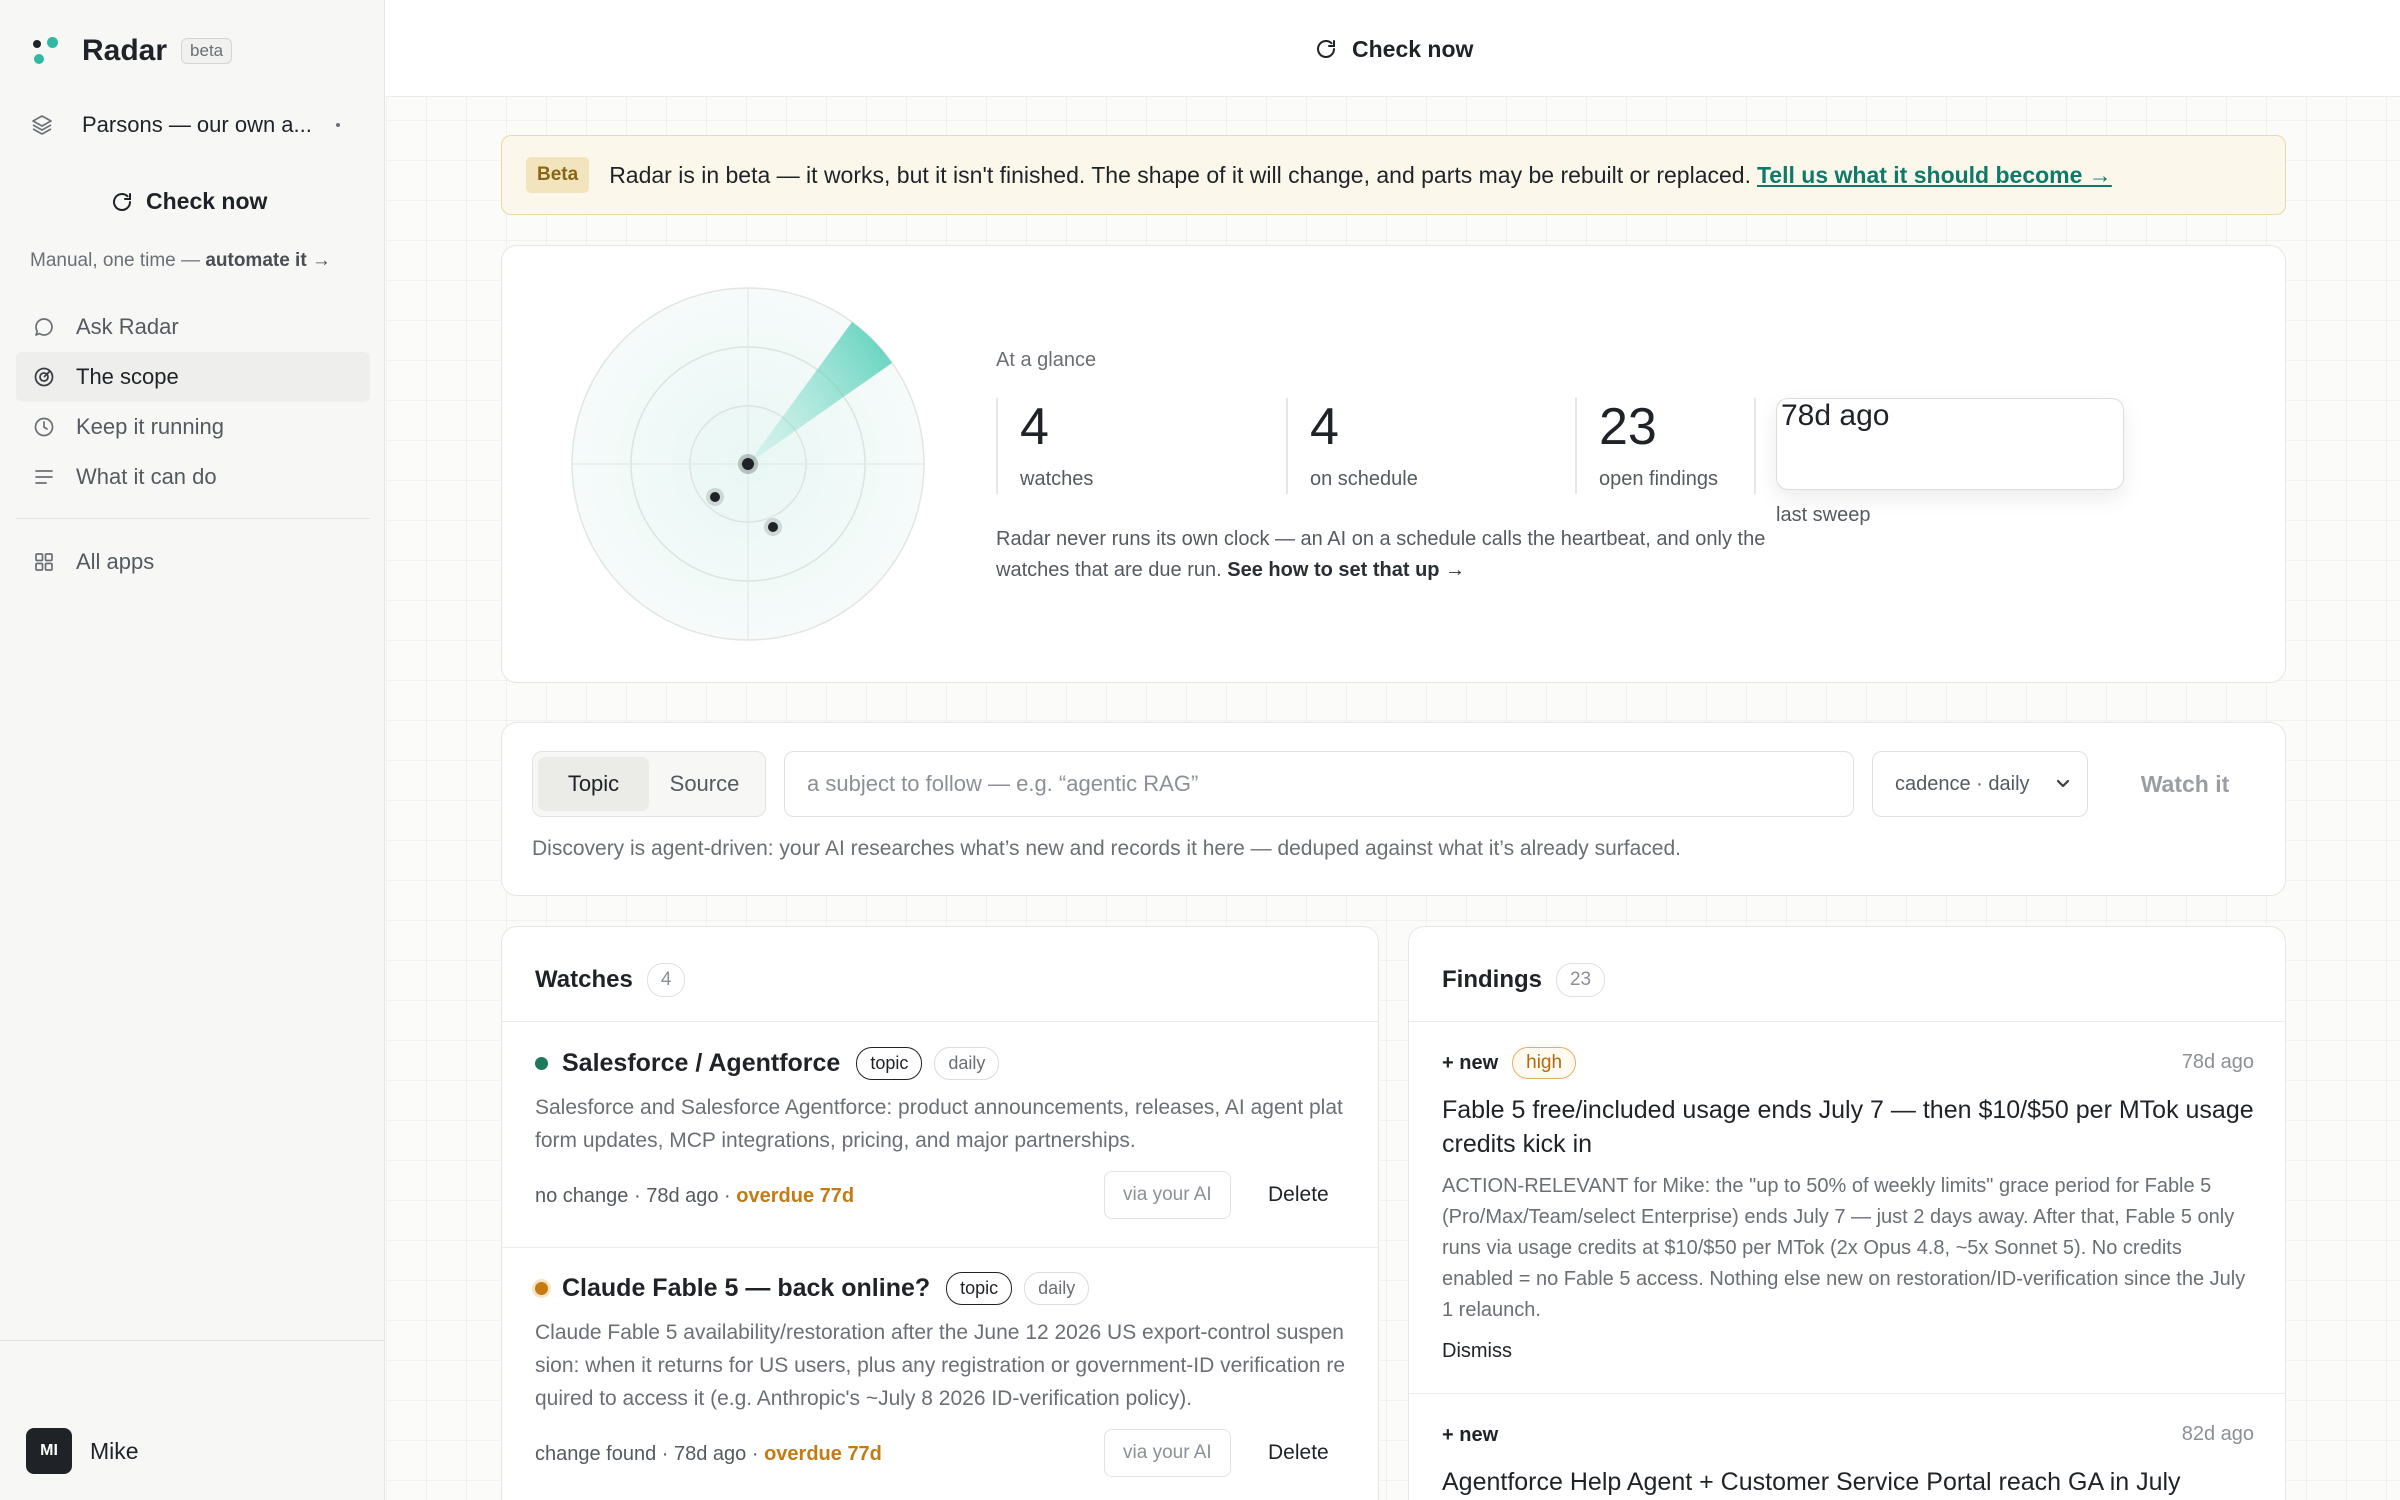 The image size is (2400, 1500). Describe the element at coordinates (44, 327) in the screenshot. I see `chat-bubble-icon` at that location.